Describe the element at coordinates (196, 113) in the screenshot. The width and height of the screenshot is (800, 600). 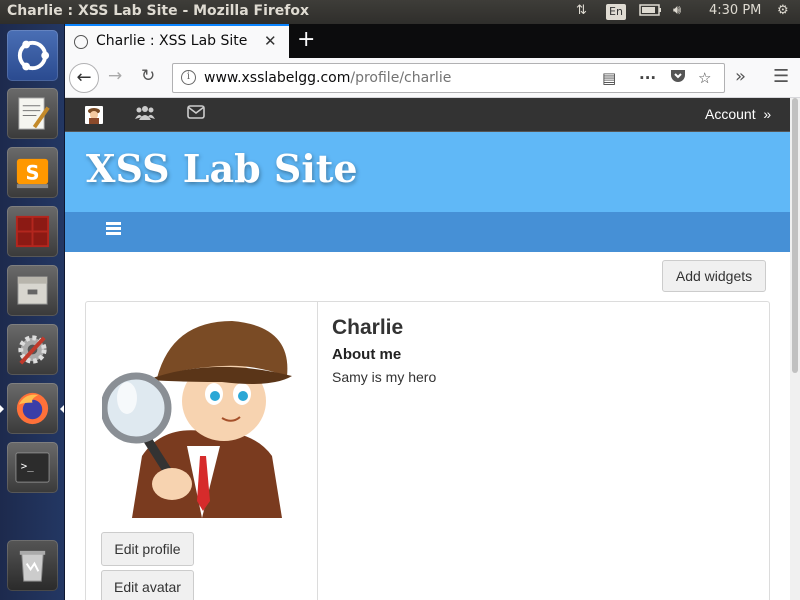
I see `messages-icon` at that location.